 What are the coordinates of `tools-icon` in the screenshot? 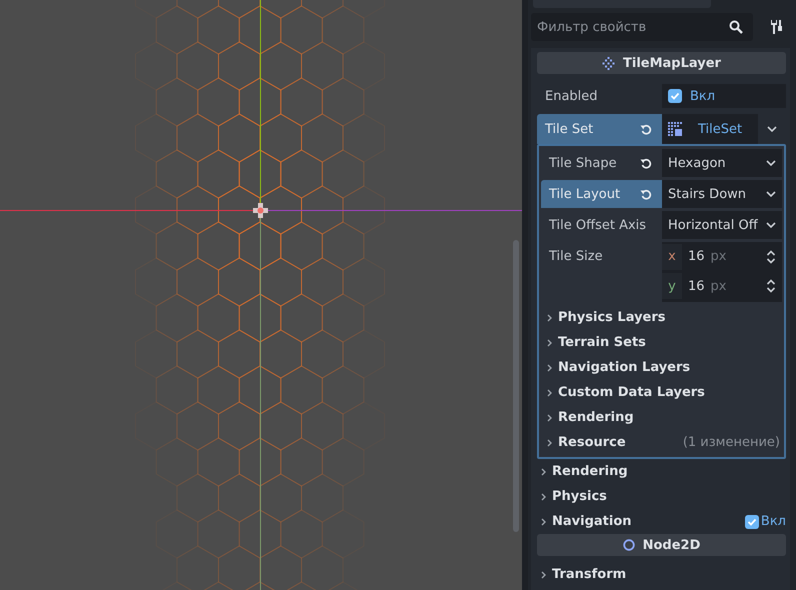 It's located at (776, 27).